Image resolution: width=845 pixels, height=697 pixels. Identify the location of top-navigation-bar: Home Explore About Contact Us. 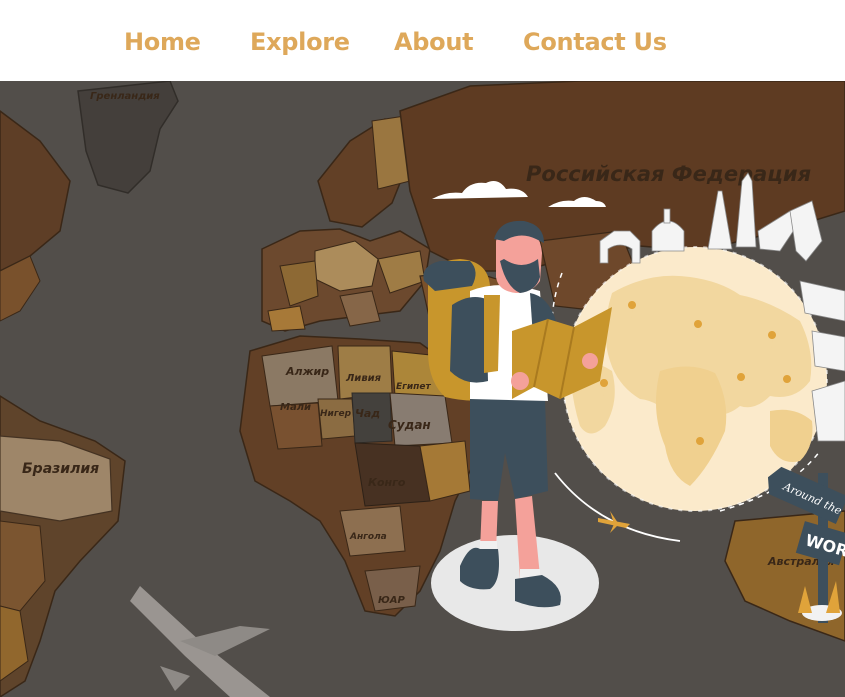
(422, 40).